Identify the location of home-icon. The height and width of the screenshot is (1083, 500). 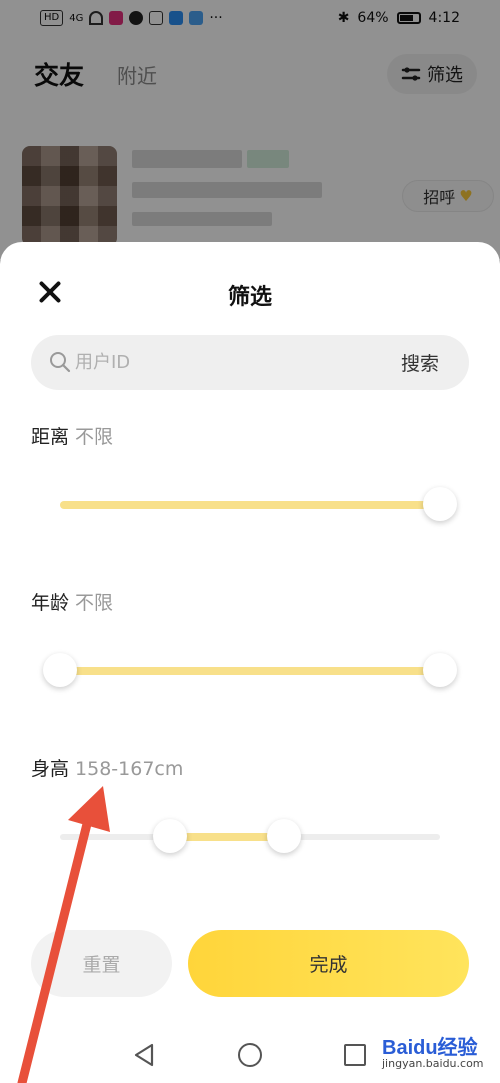
(250, 1055).